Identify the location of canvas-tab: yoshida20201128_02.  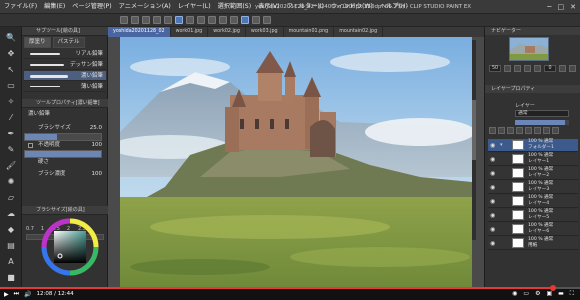
(139, 32).